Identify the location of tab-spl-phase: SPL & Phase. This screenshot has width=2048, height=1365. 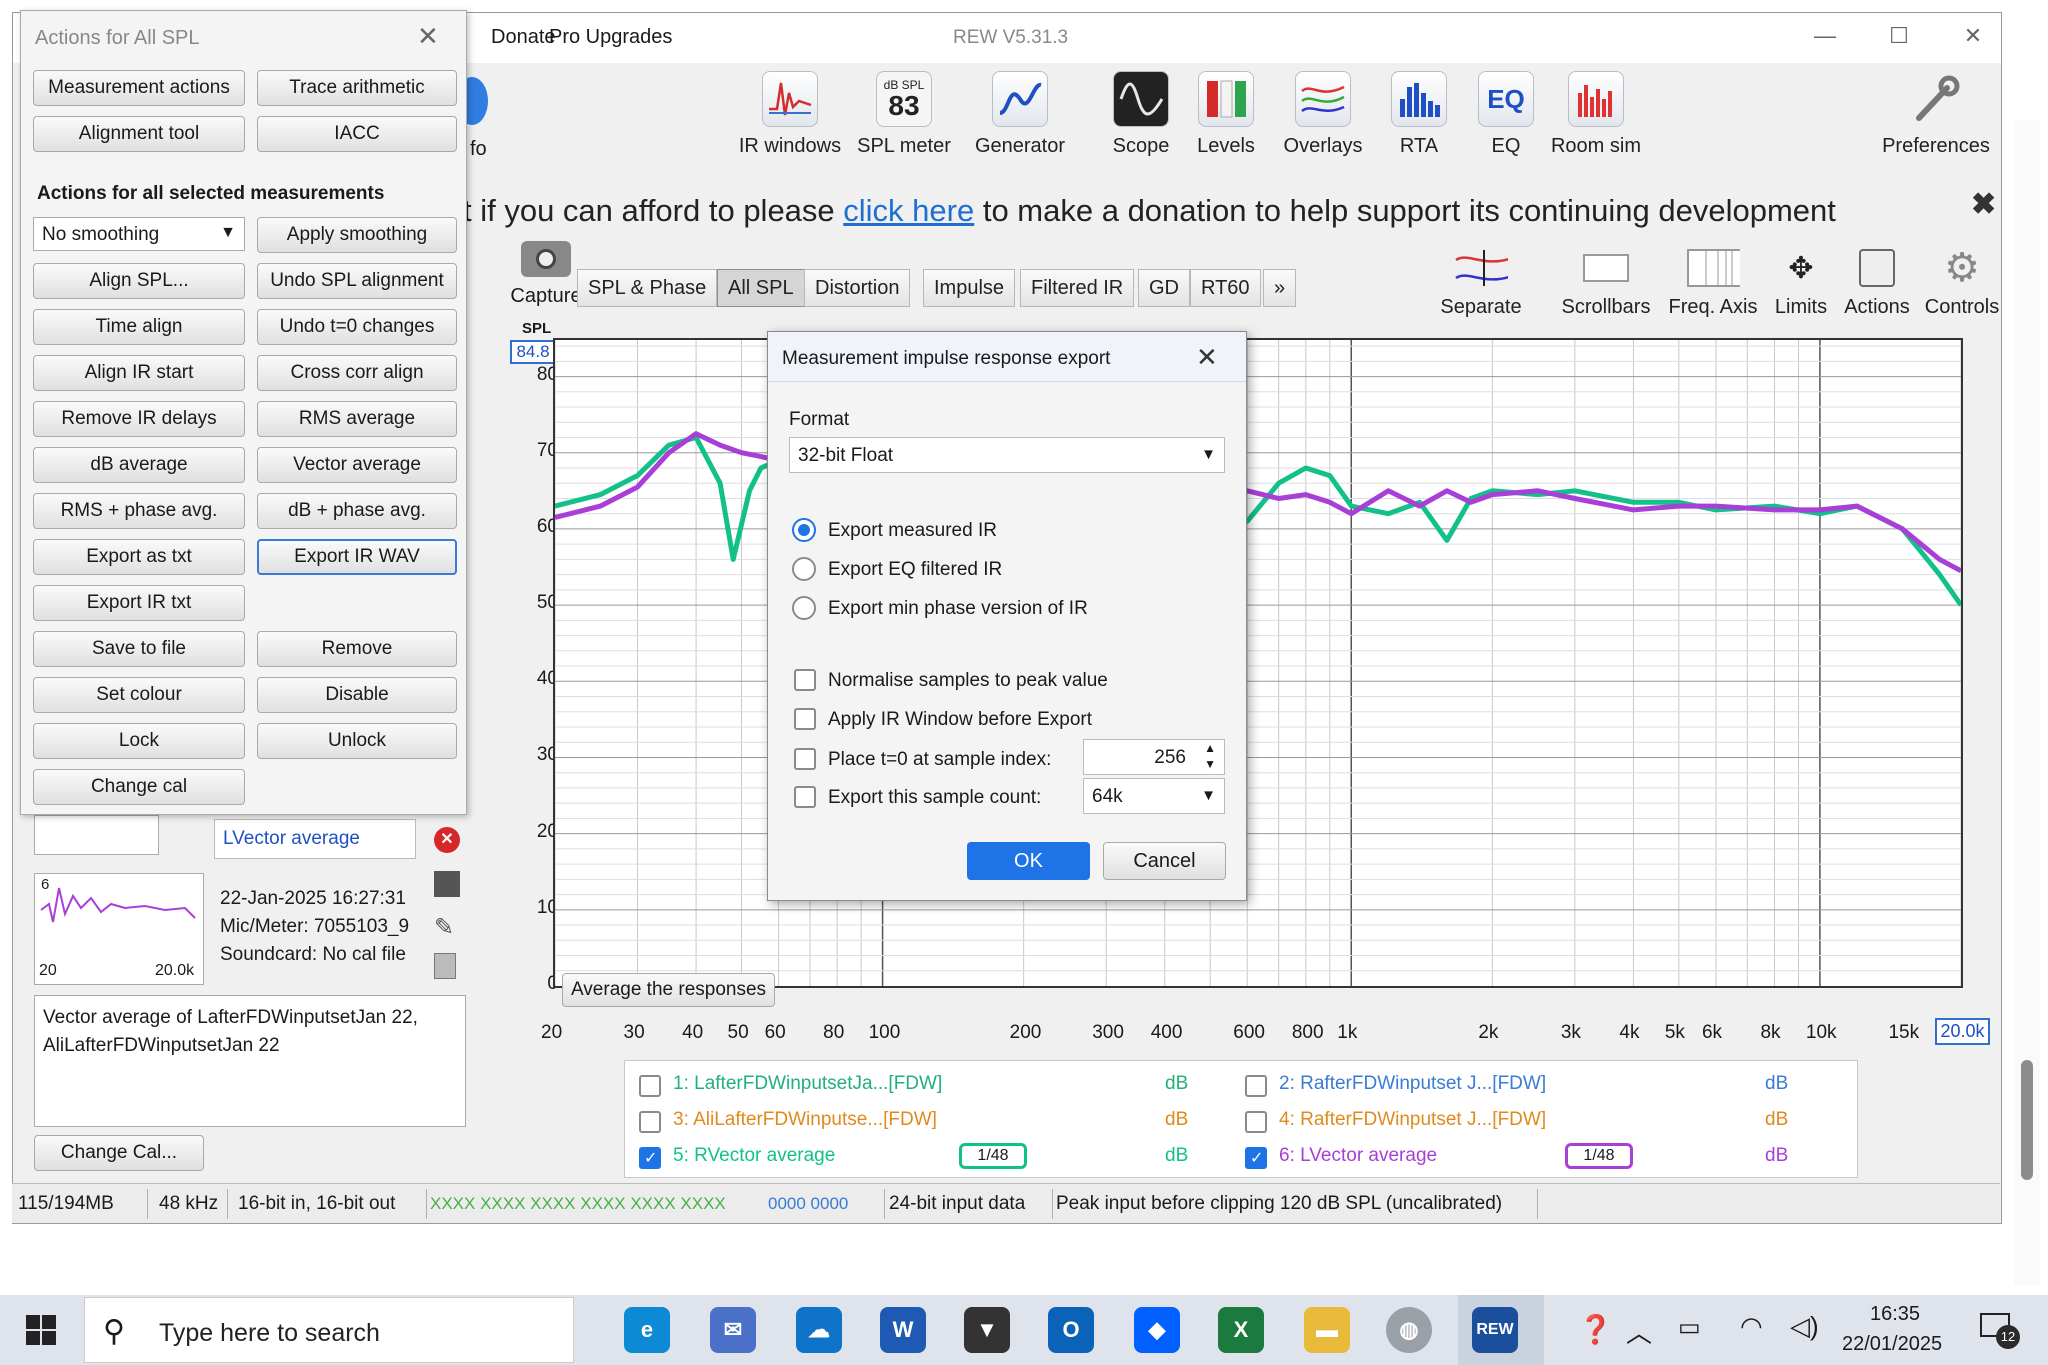
(647, 288).